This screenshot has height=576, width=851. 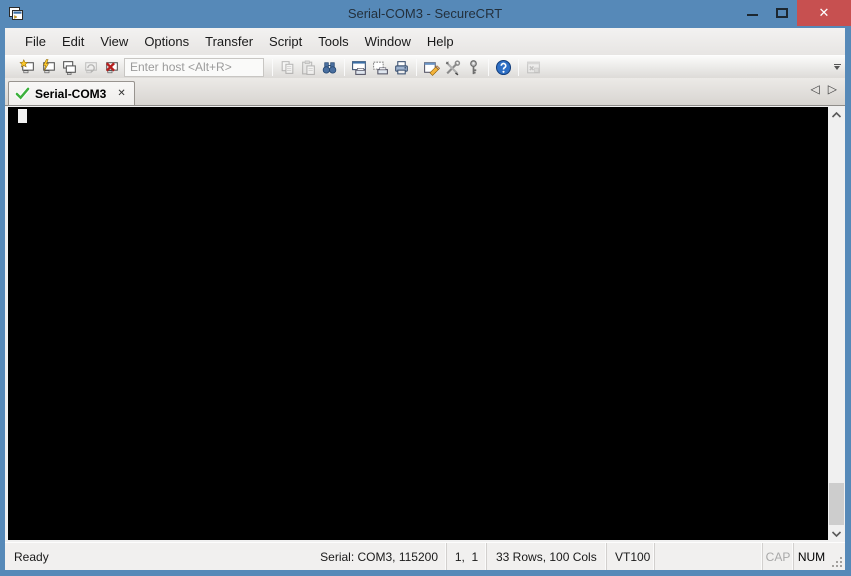 I want to click on resize-grip-icon, so click(x=837, y=562).